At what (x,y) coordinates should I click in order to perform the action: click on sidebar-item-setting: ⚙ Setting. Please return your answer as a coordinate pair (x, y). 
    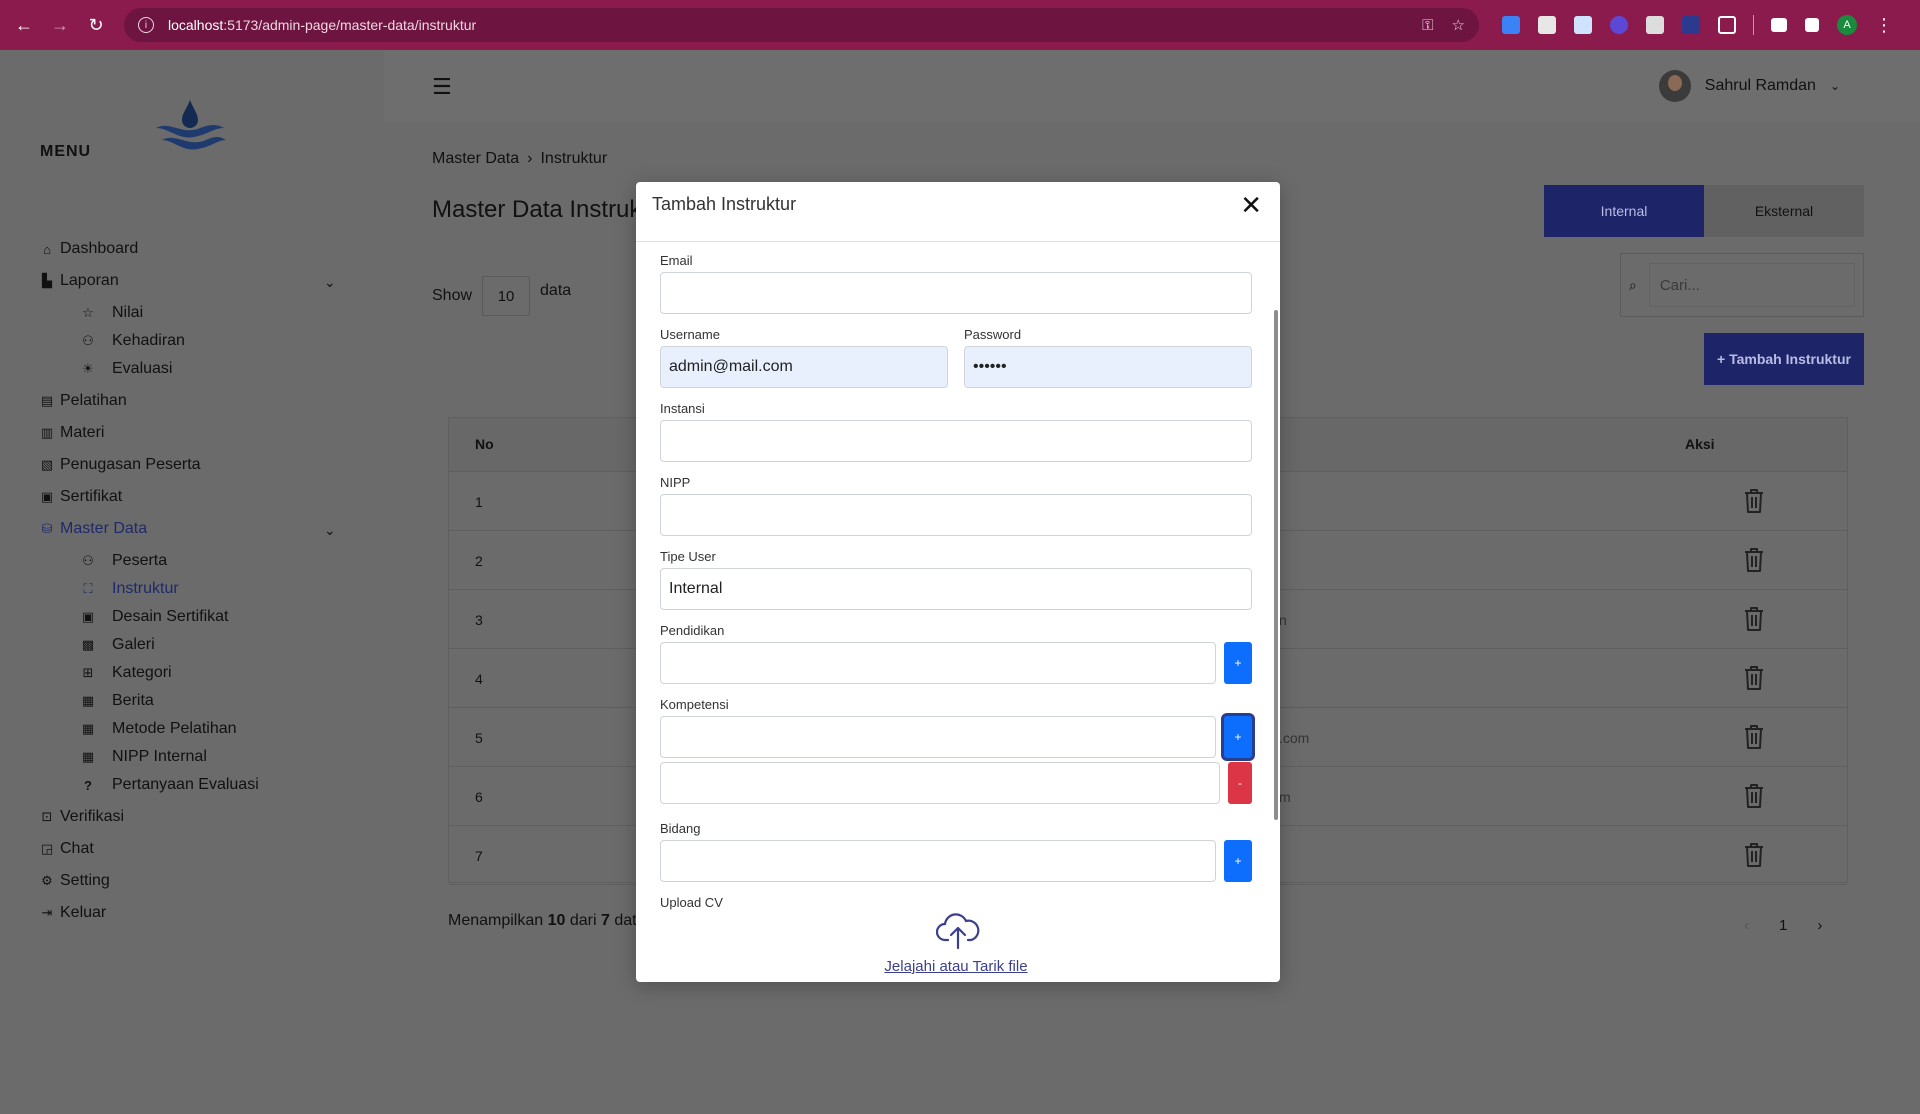
    Looking at the image, I should click on (75, 881).